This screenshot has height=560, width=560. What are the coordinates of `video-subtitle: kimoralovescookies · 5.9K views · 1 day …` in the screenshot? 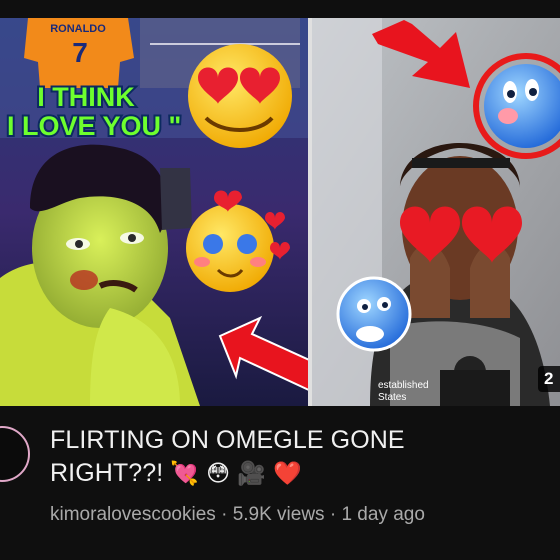 It's located at (237, 515).